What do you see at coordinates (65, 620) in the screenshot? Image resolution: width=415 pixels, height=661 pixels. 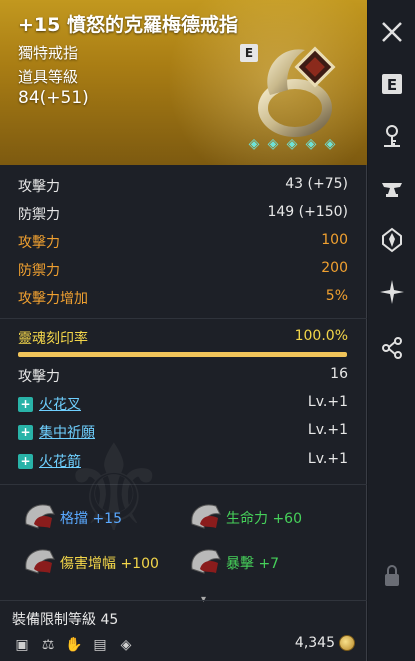 I see `equip-level-limit: 裝備限制等級 45` at bounding box center [65, 620].